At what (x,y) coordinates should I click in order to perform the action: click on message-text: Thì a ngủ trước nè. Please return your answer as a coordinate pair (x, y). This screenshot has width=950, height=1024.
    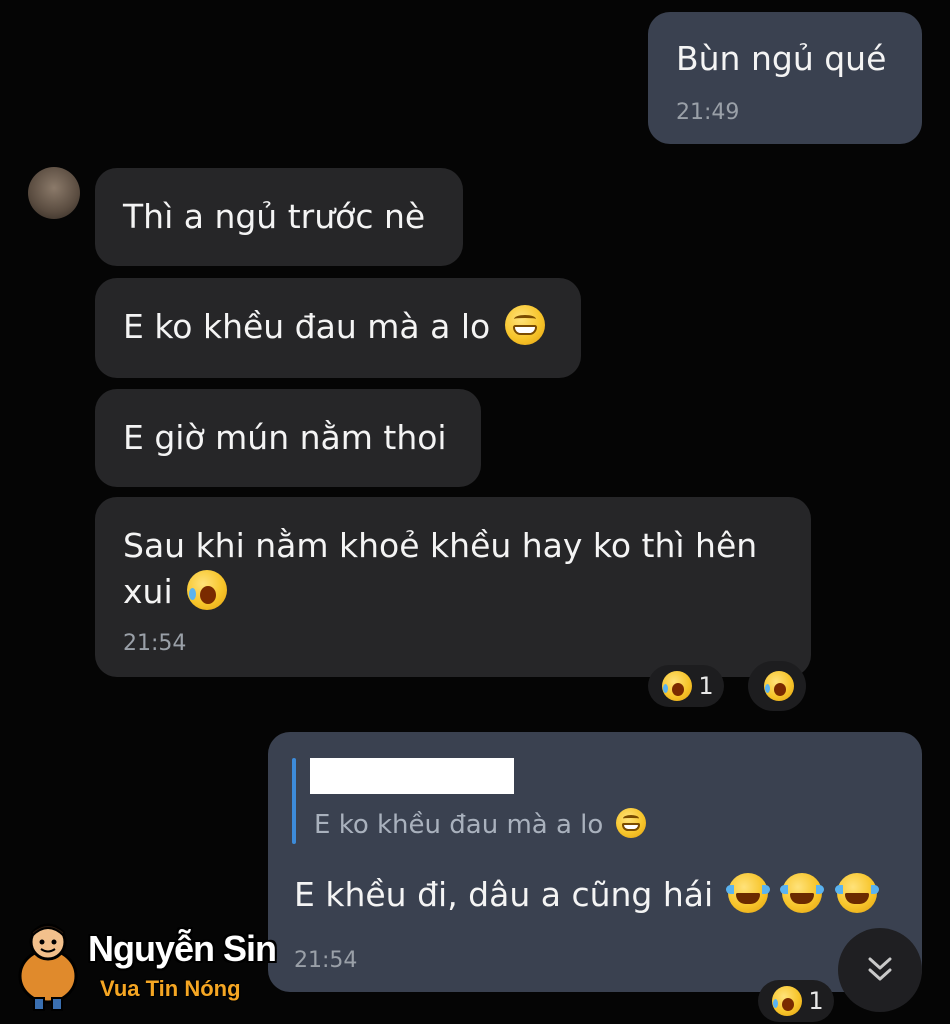
    Looking at the image, I should click on (274, 216).